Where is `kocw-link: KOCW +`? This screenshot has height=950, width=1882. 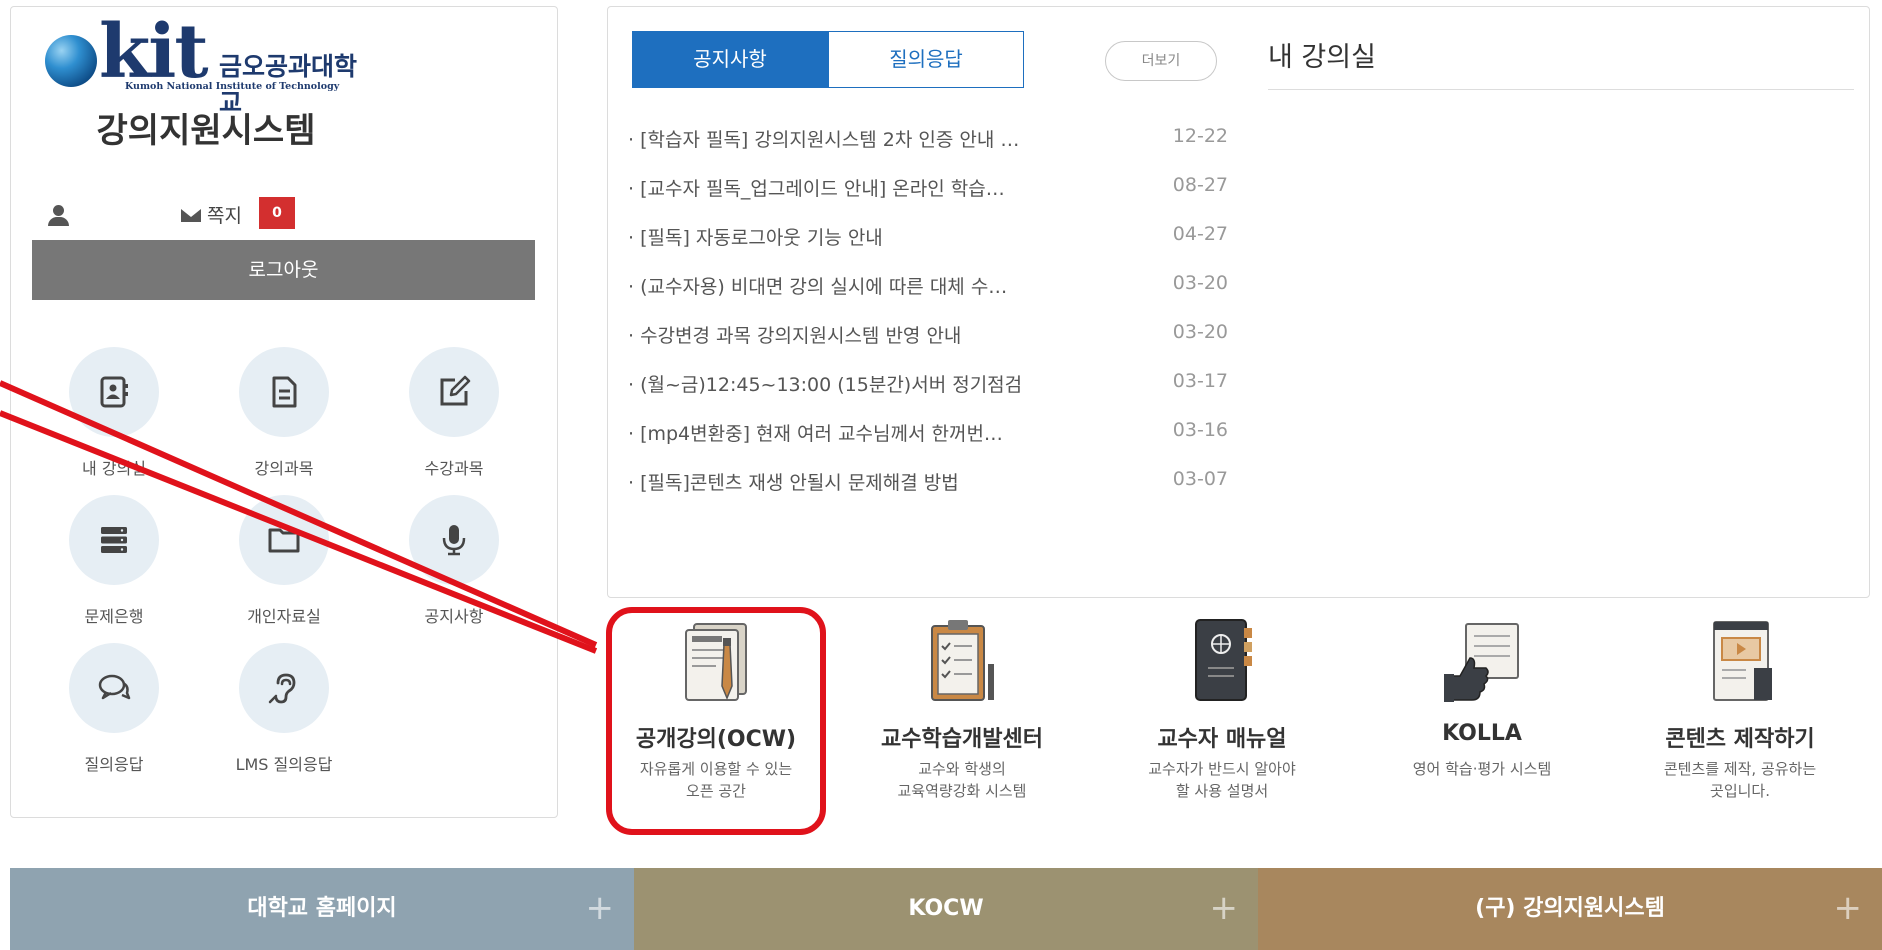
kocw-link: KOCW + is located at coordinates (946, 909).